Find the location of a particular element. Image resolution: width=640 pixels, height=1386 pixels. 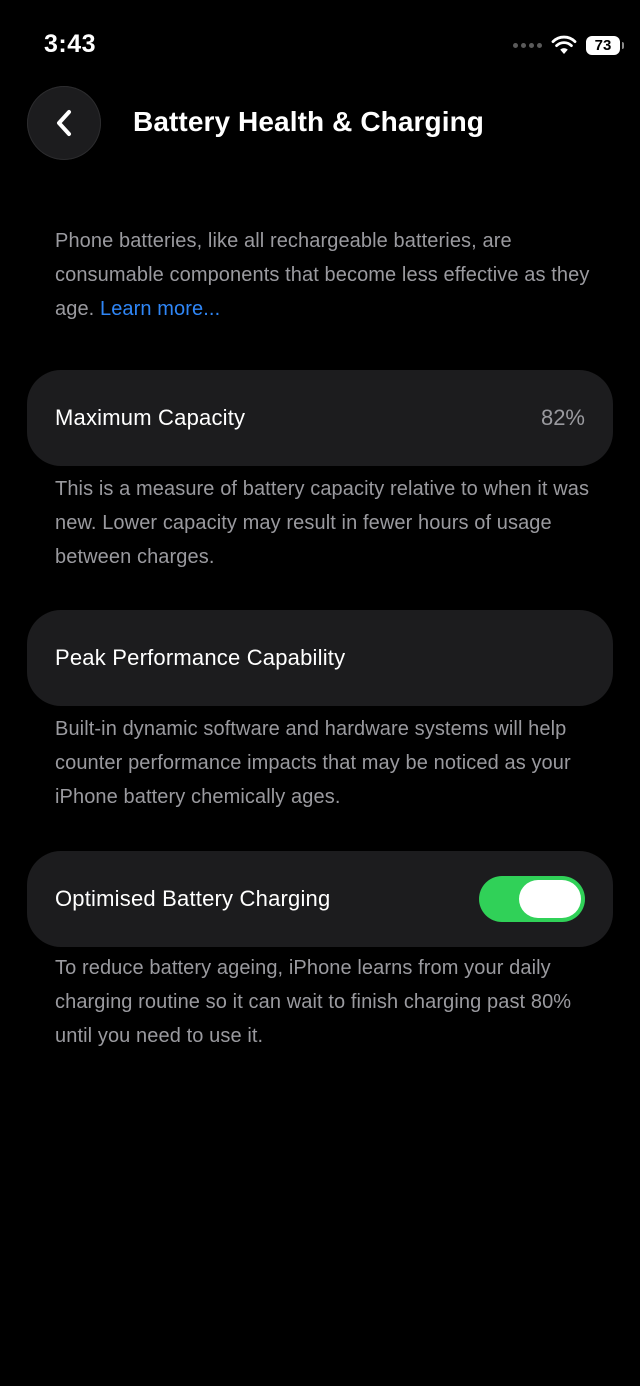

toggle-knob is located at coordinates (550, 899).